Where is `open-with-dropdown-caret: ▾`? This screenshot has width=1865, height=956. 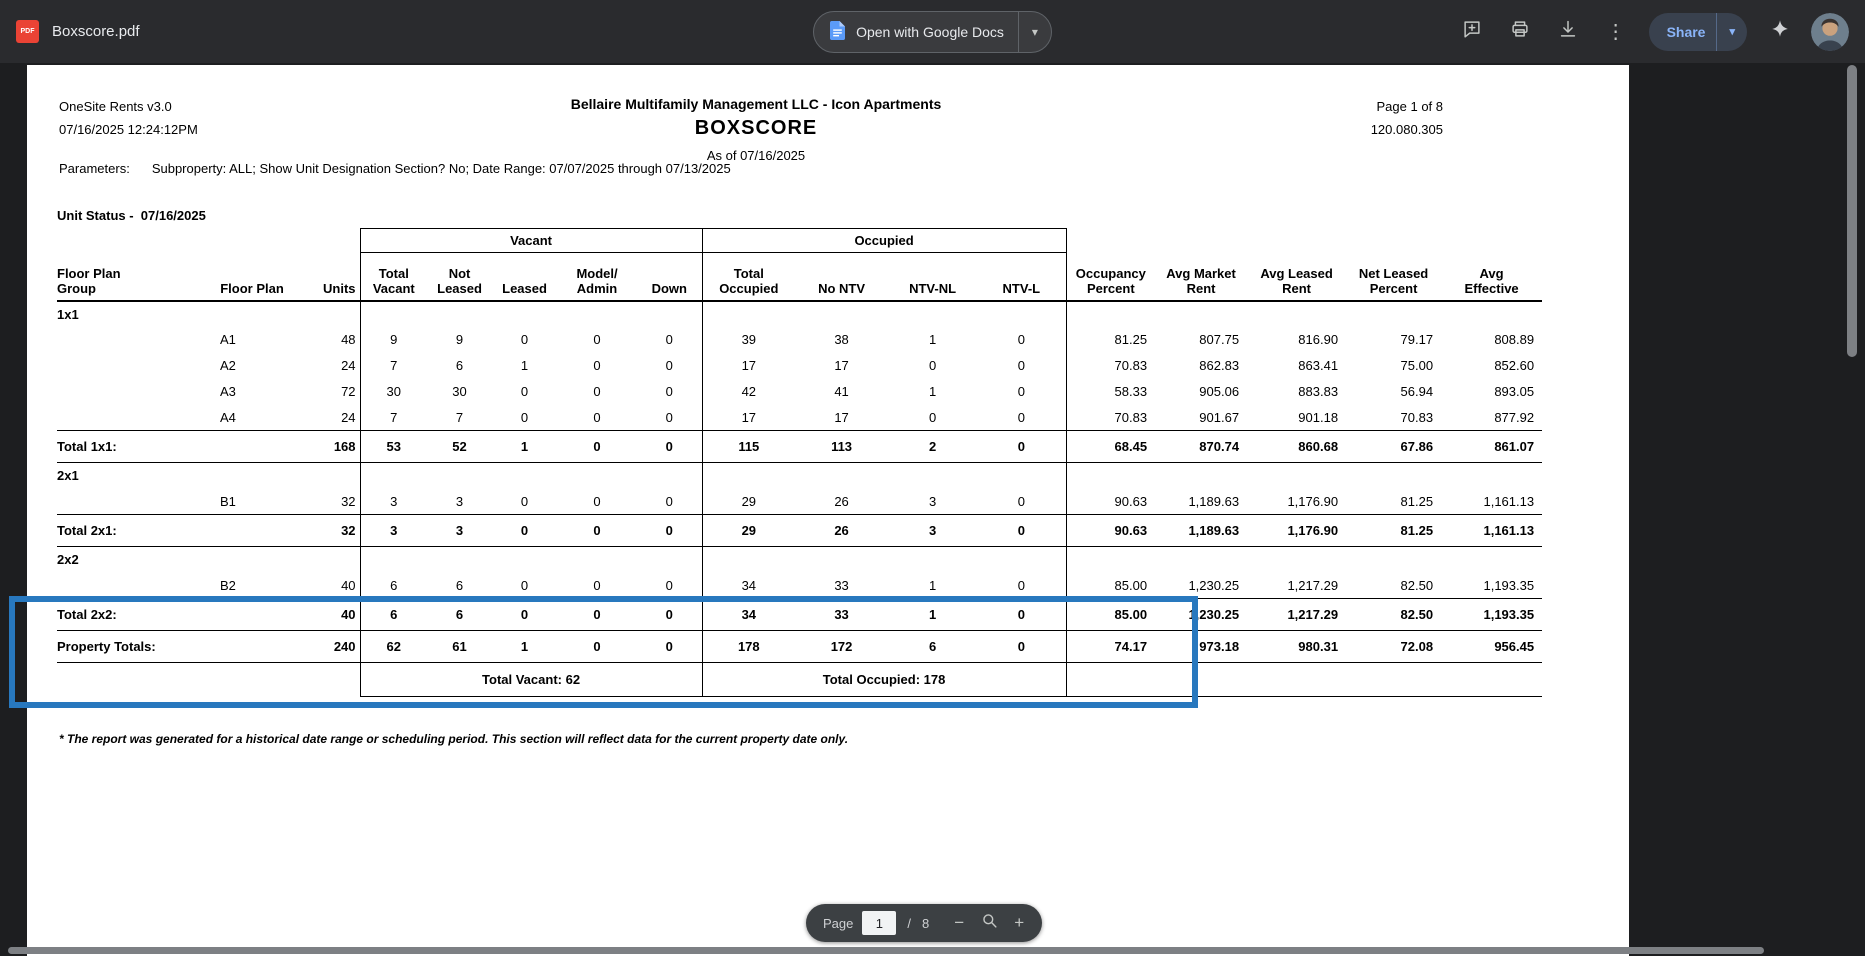 open-with-dropdown-caret: ▾ is located at coordinates (1035, 32).